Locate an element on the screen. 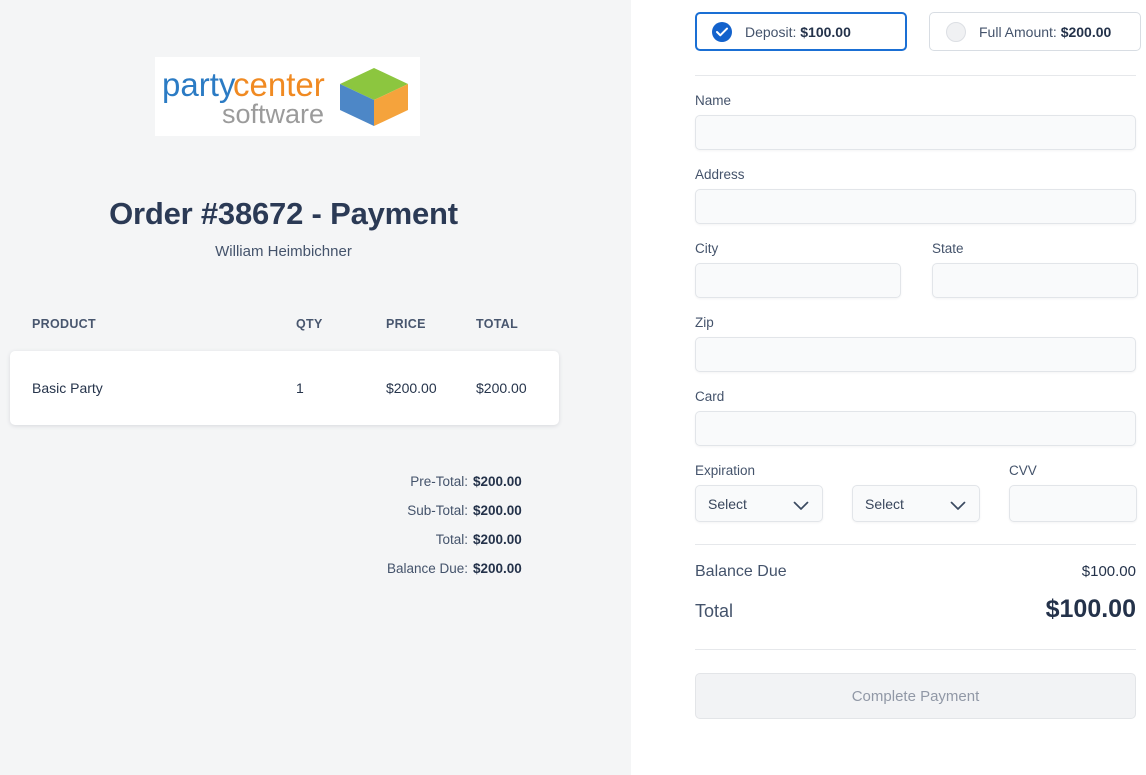 The height and width of the screenshot is (775, 1146). expiration-year-select: Select is located at coordinates (916, 503).